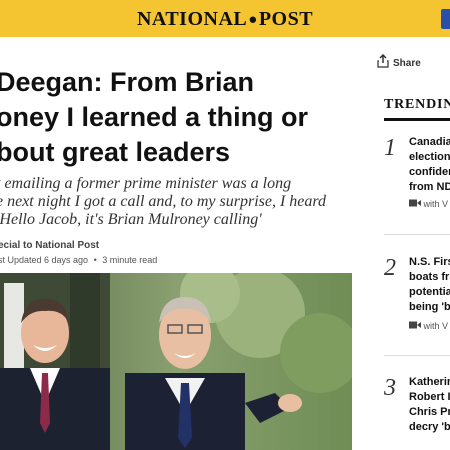 This screenshot has height=450, width=450. What do you see at coordinates (429, 405) in the screenshot?
I see `trending-headline: Katherin Robert I Chris Pr decry 'b` at bounding box center [429, 405].